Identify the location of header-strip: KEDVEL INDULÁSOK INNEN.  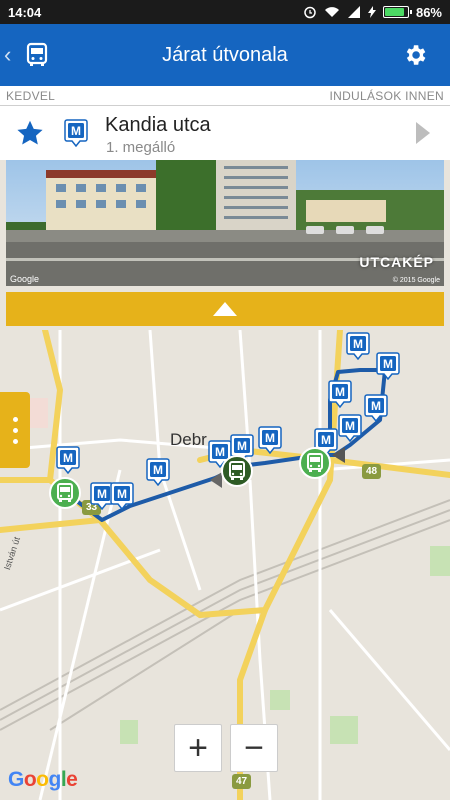
(225, 96).